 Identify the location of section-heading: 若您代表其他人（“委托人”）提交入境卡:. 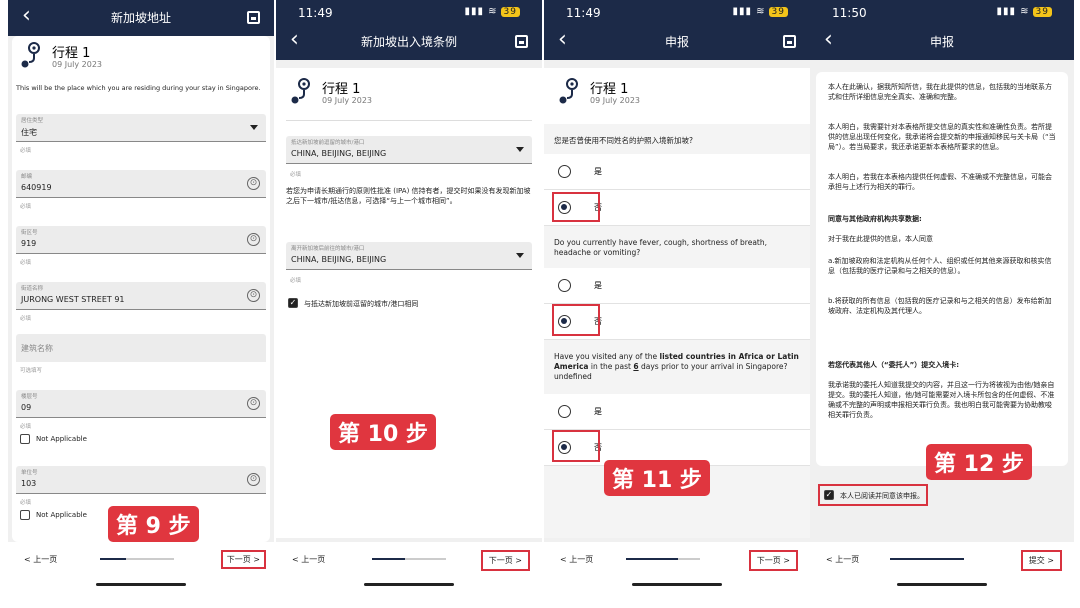
(893, 365).